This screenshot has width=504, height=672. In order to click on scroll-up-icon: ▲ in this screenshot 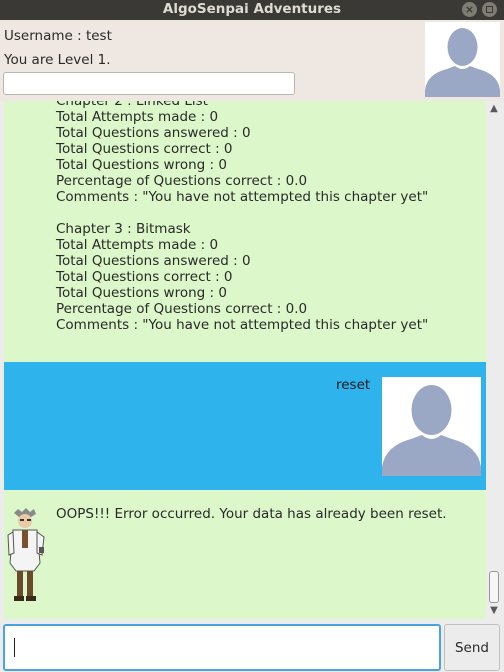, I will do `click(494, 109)`.